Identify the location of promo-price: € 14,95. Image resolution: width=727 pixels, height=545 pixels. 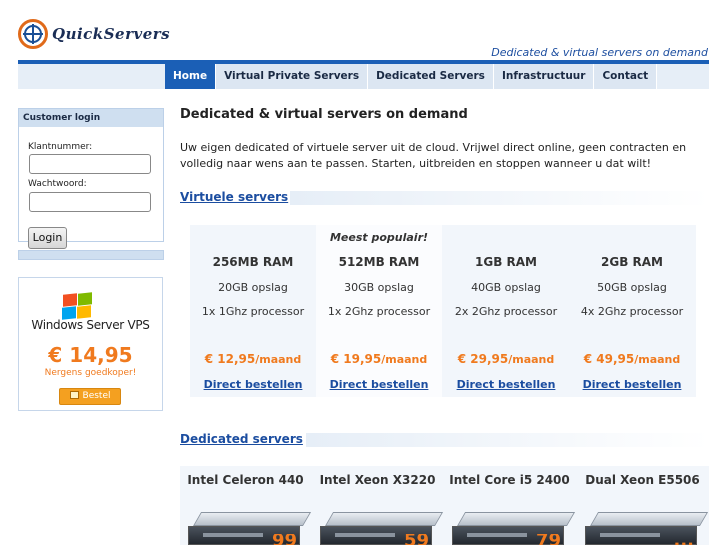
(90, 355).